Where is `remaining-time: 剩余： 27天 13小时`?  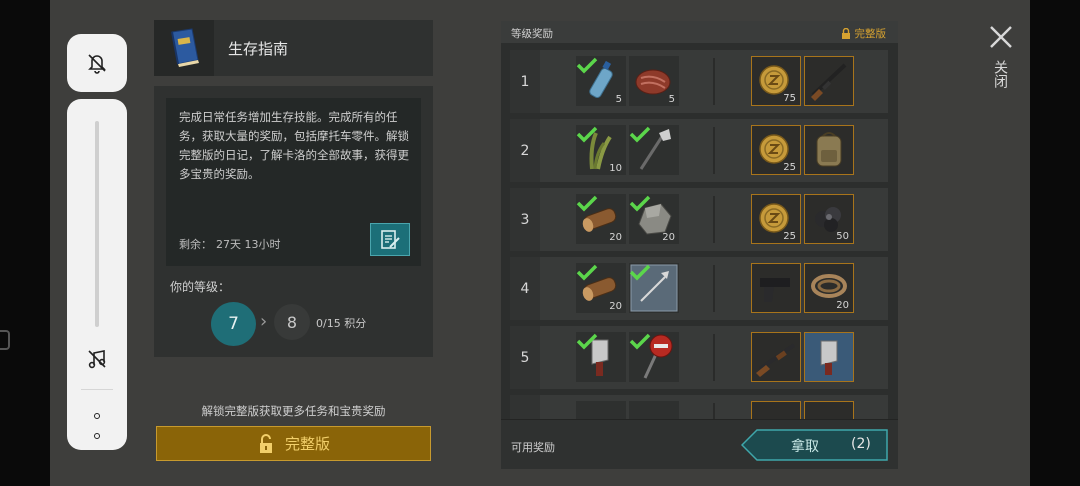
remaining-time: 剩余： 27天 13小时 is located at coordinates (230, 244).